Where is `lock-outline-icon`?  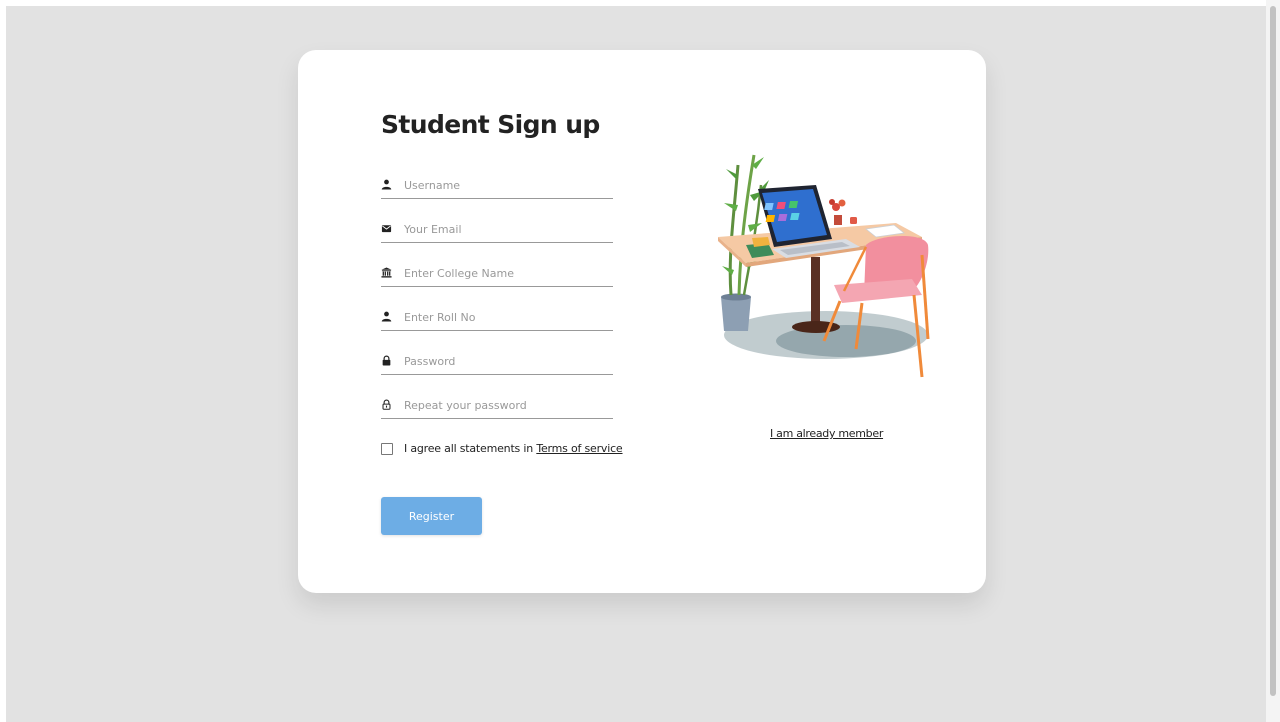
lock-outline-icon is located at coordinates (386, 404).